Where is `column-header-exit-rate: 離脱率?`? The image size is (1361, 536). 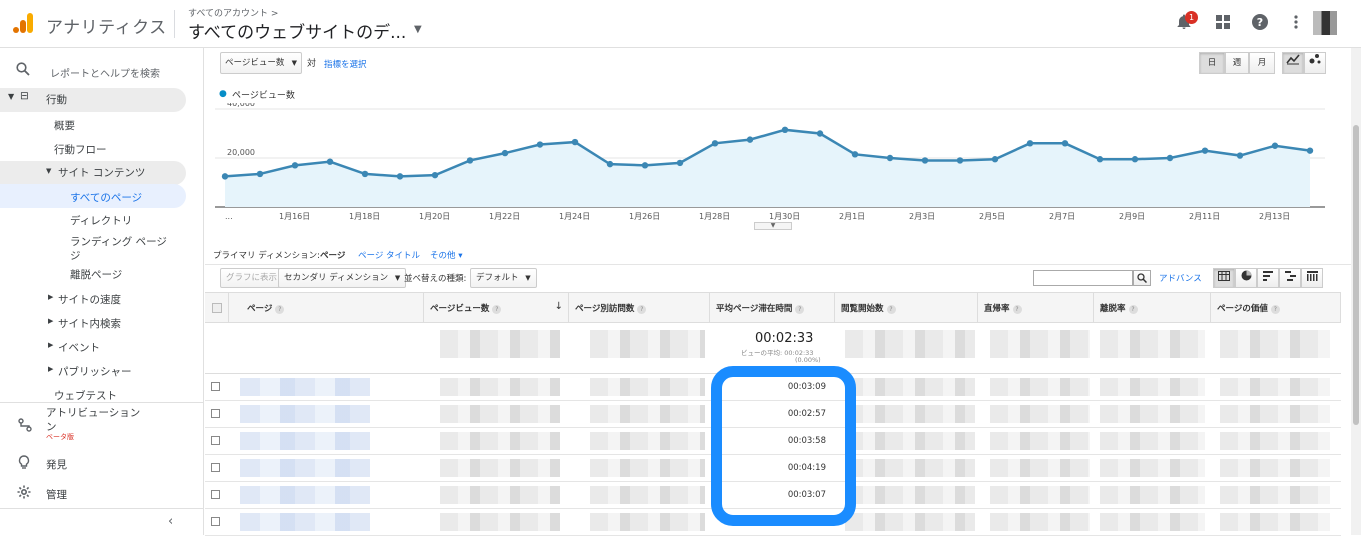 column-header-exit-rate: 離脱率? is located at coordinates (1152, 307).